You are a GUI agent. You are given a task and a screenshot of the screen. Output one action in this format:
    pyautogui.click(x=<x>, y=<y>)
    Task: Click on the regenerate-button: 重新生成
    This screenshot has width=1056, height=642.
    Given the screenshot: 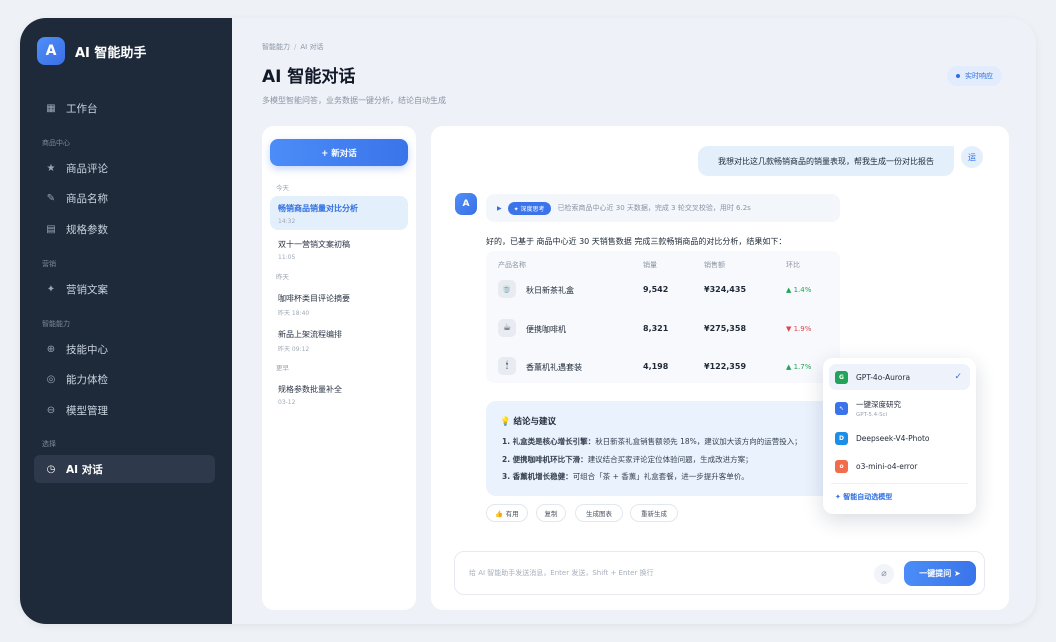 What is the action you would take?
    pyautogui.click(x=654, y=513)
    